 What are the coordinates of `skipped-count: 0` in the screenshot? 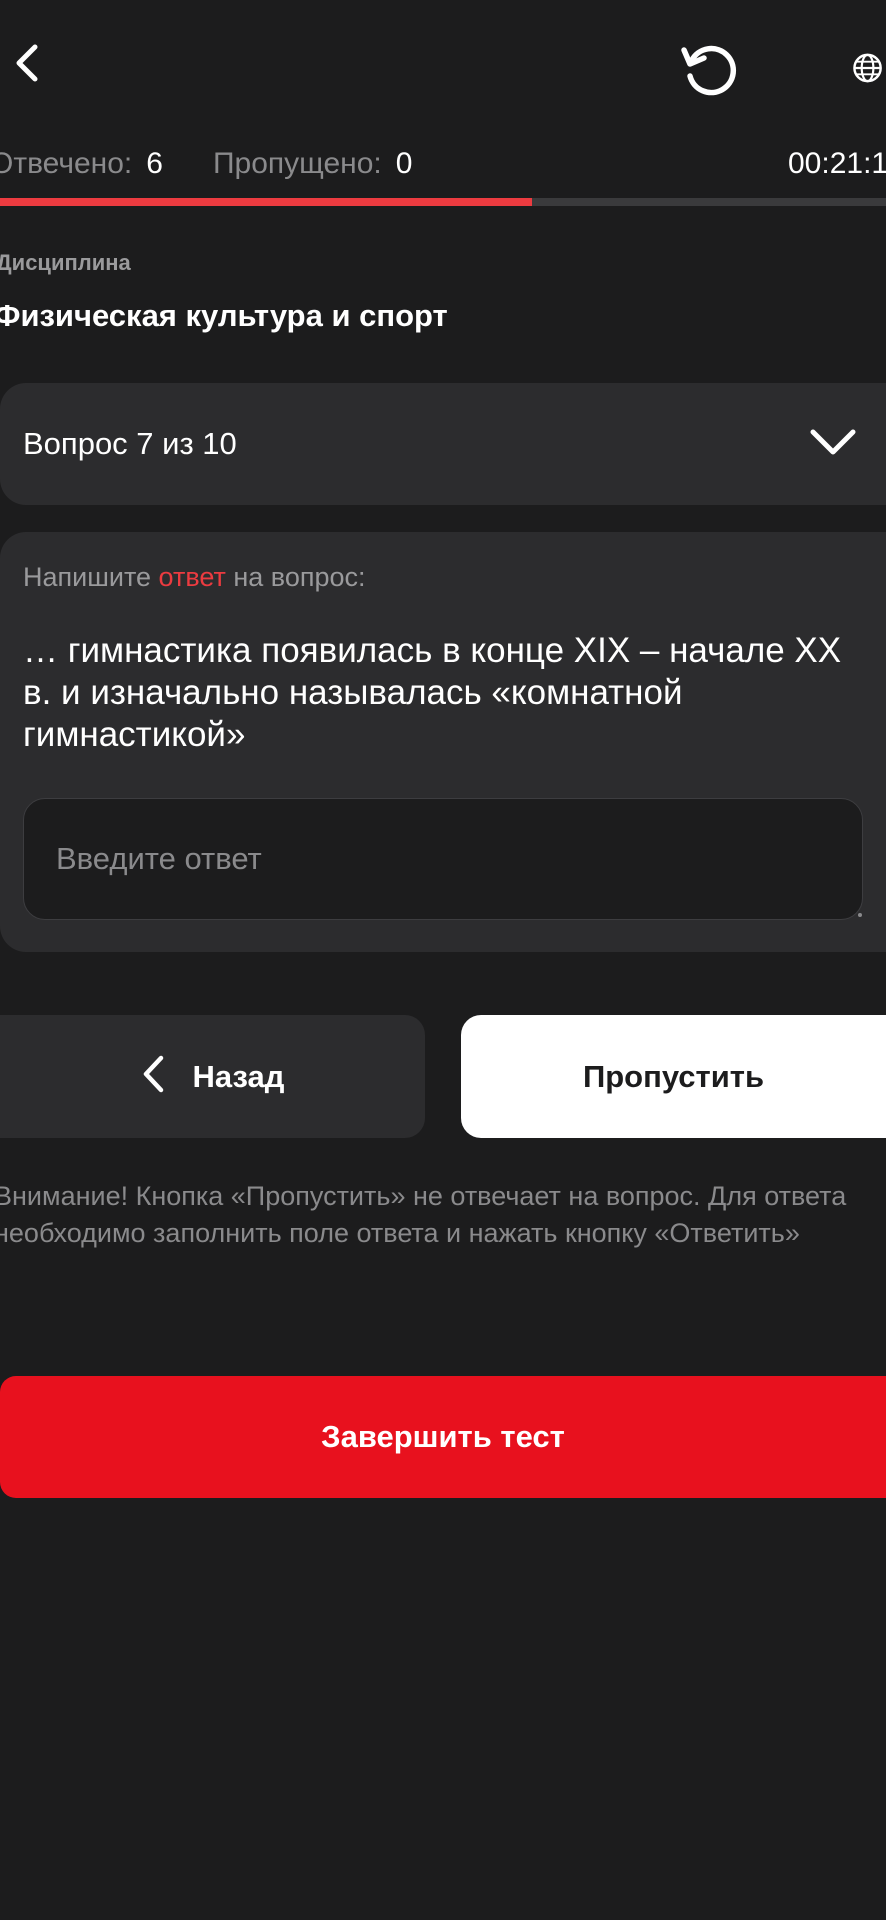 It's located at (404, 163).